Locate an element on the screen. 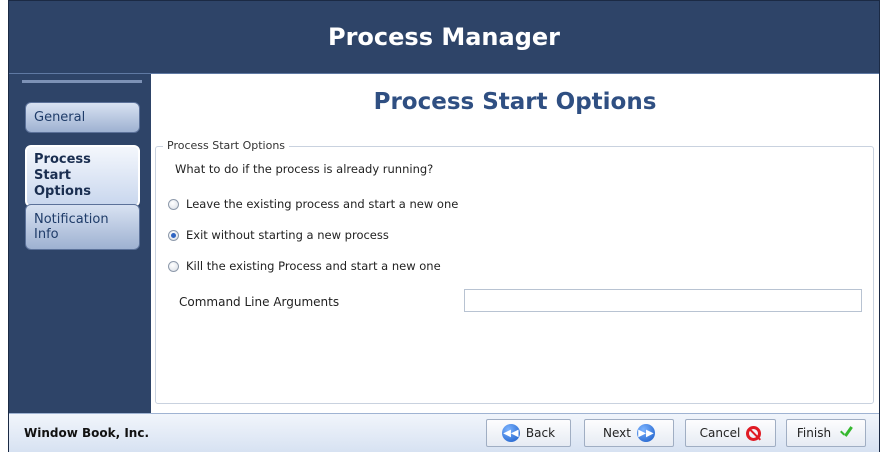 This screenshot has width=887, height=468. command-line-label: Command Line Arguments is located at coordinates (259, 302).